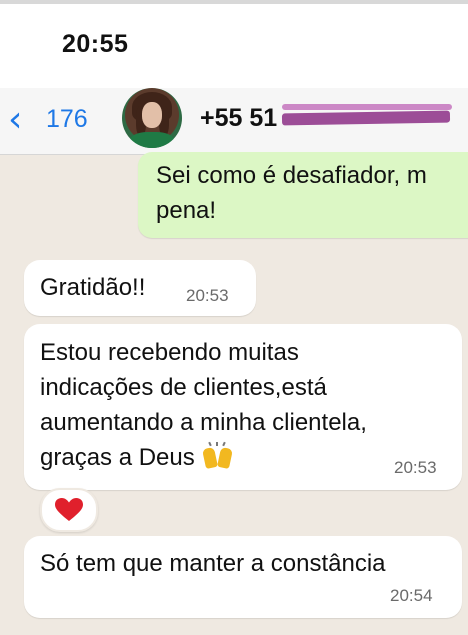 This screenshot has width=468, height=635. Describe the element at coordinates (152, 140) in the screenshot. I see `avatar-shirt` at that location.